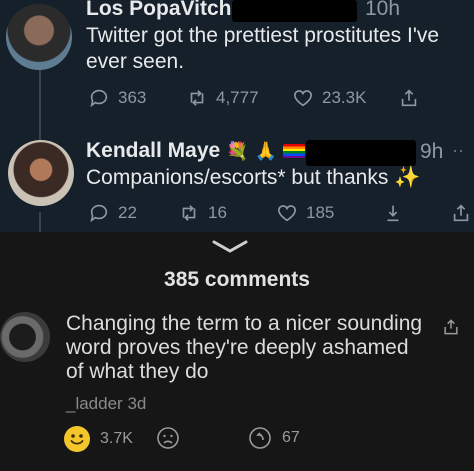  I want to click on comments-count: 385 comments, so click(237, 279).